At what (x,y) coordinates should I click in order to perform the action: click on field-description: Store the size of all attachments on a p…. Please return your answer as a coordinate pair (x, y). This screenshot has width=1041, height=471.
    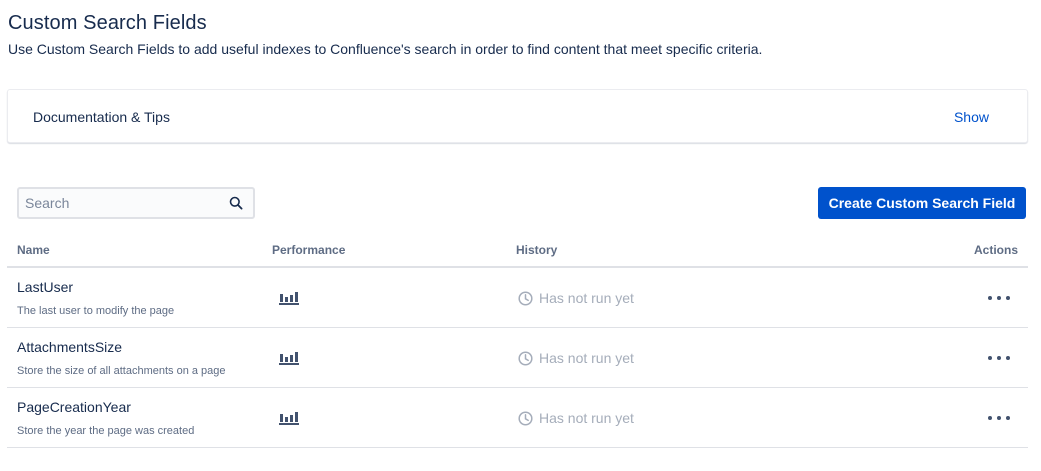
    Looking at the image, I should click on (121, 371).